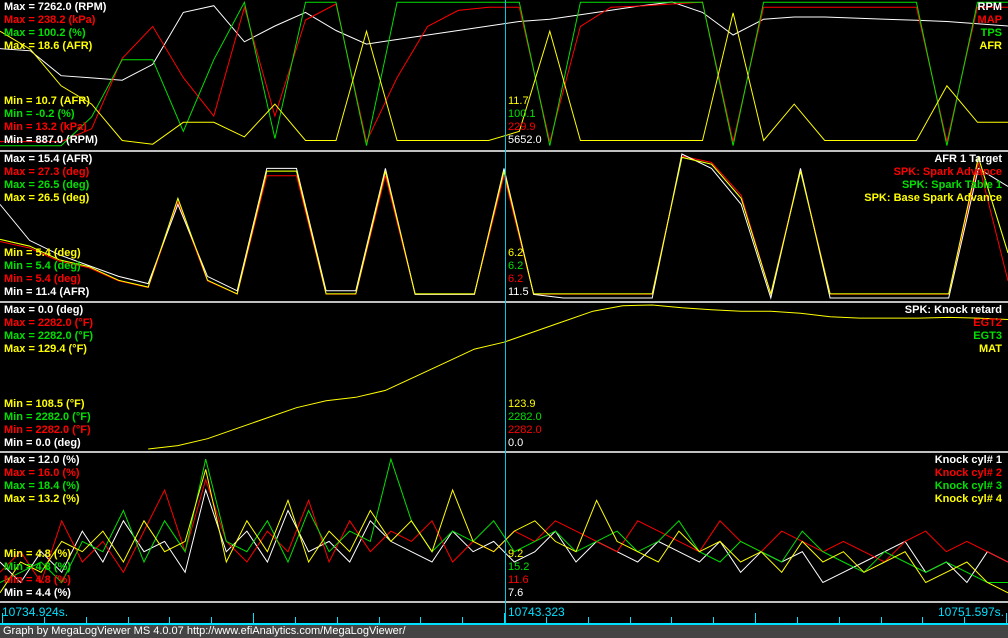 The image size is (1008, 638). Describe the element at coordinates (47, 292) in the screenshot. I see `min-label: Min = 11.4 (AFR)` at that location.